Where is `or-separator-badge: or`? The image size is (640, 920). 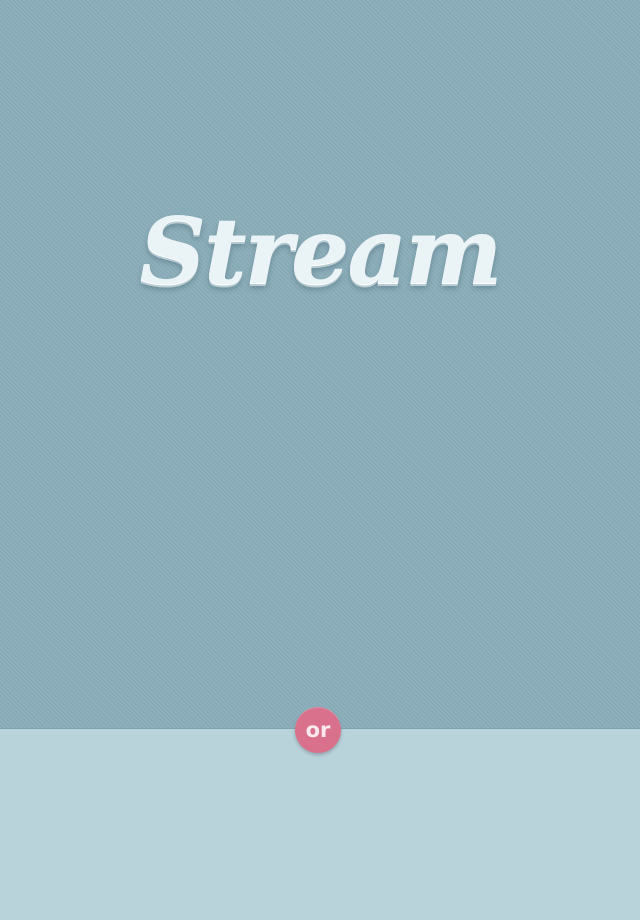
or-separator-badge: or is located at coordinates (318, 730).